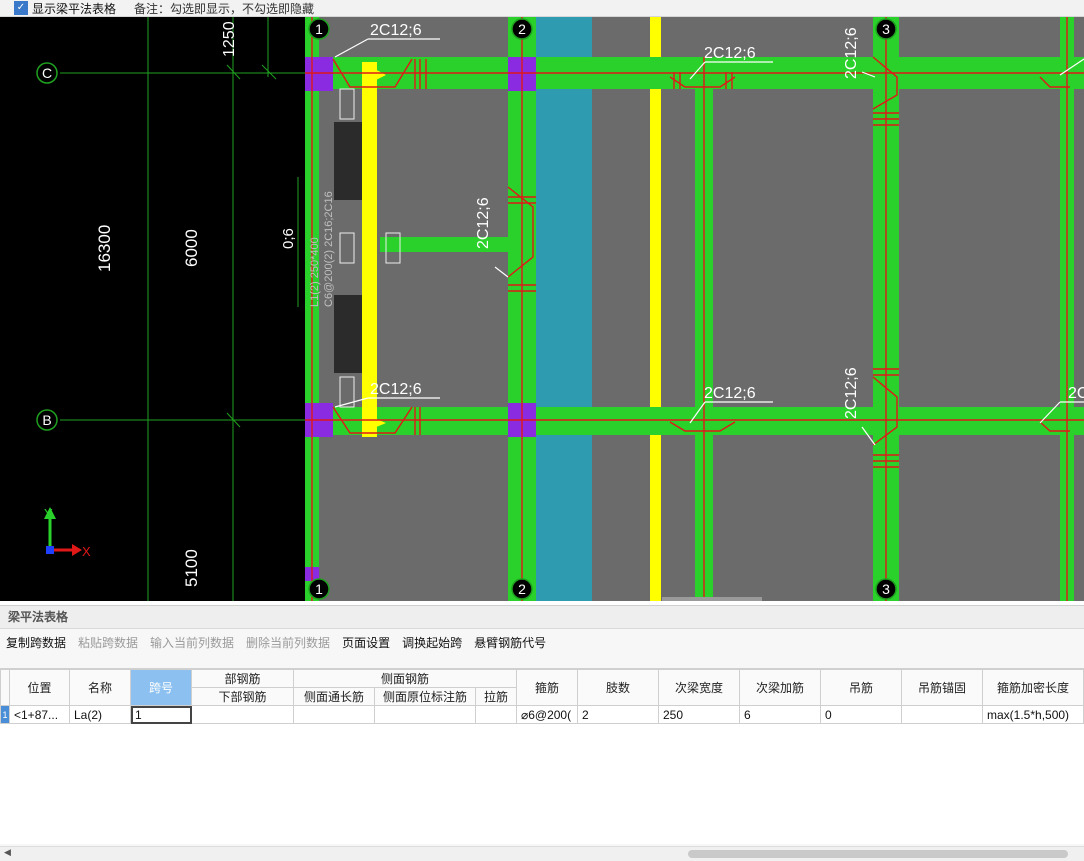  I want to click on dim-5100: 5100, so click(191, 568).